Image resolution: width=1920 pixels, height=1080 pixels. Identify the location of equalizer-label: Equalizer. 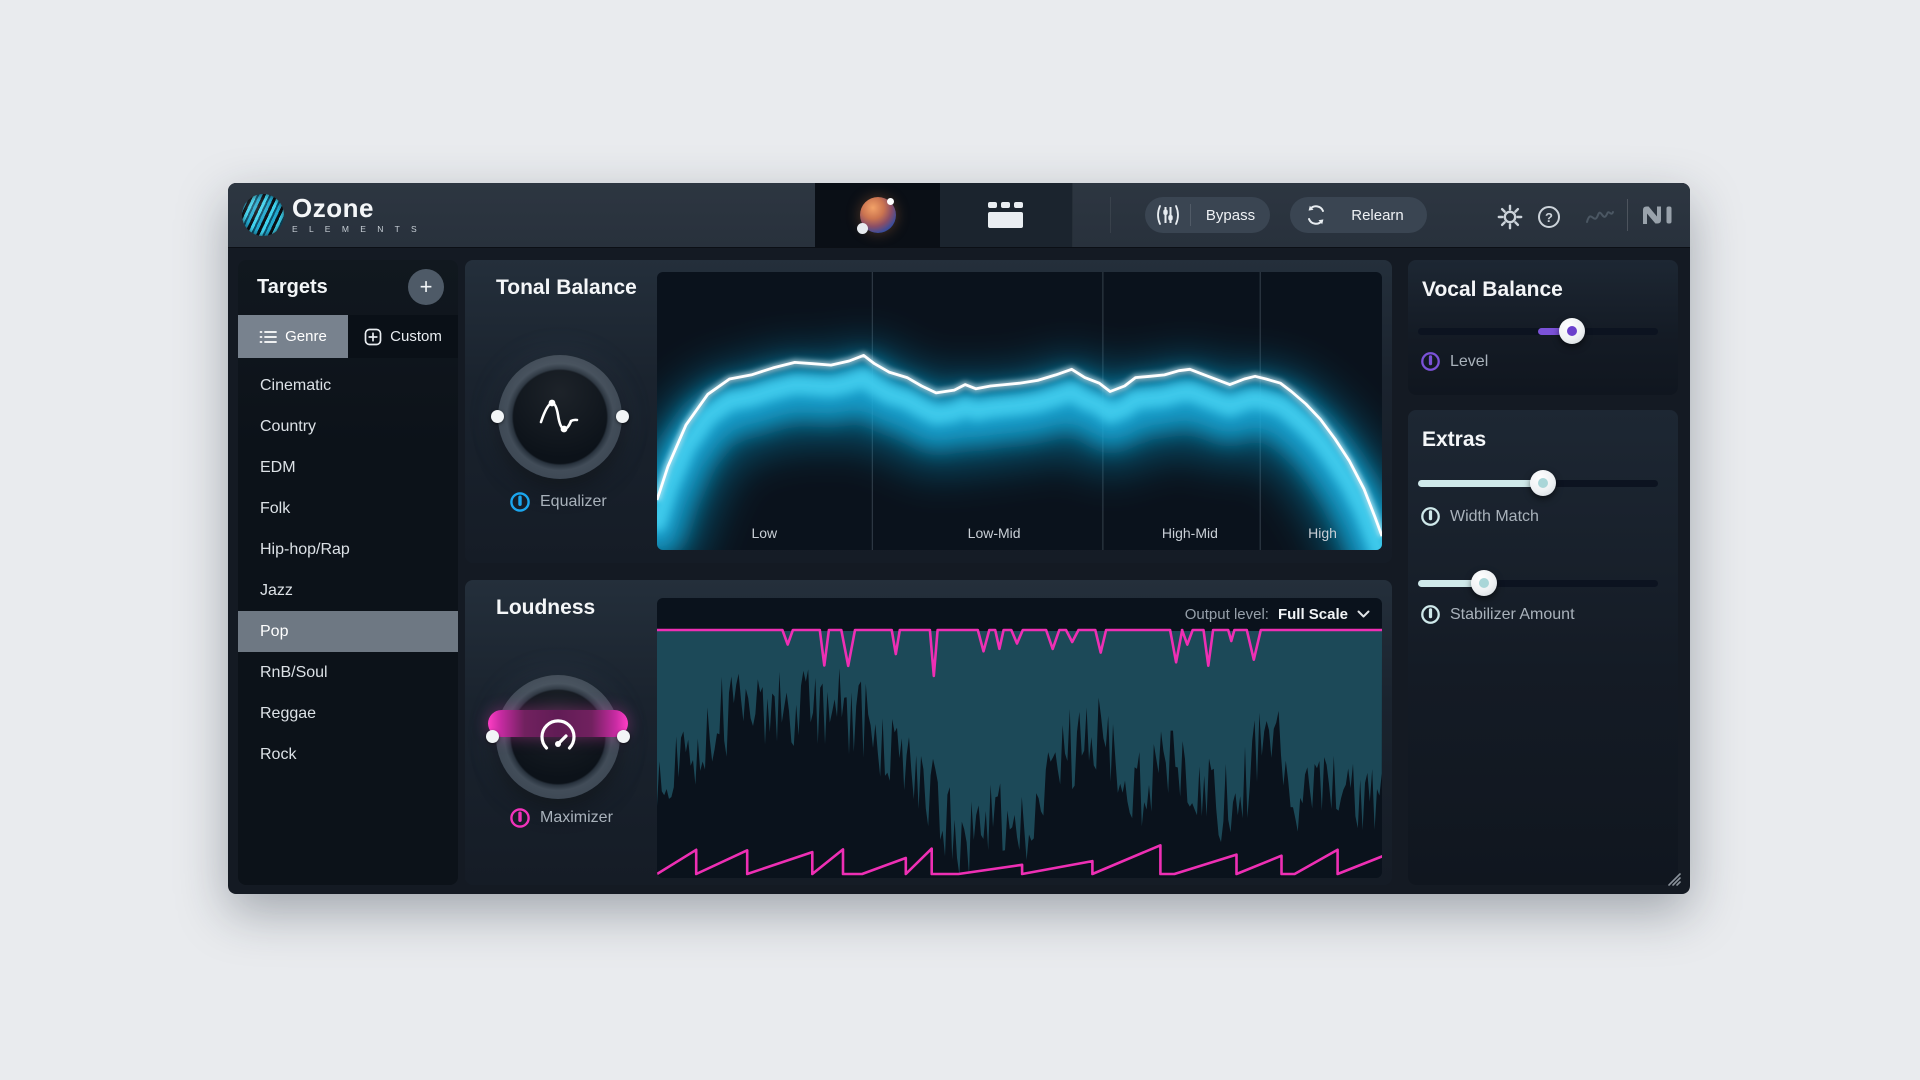
(573, 501).